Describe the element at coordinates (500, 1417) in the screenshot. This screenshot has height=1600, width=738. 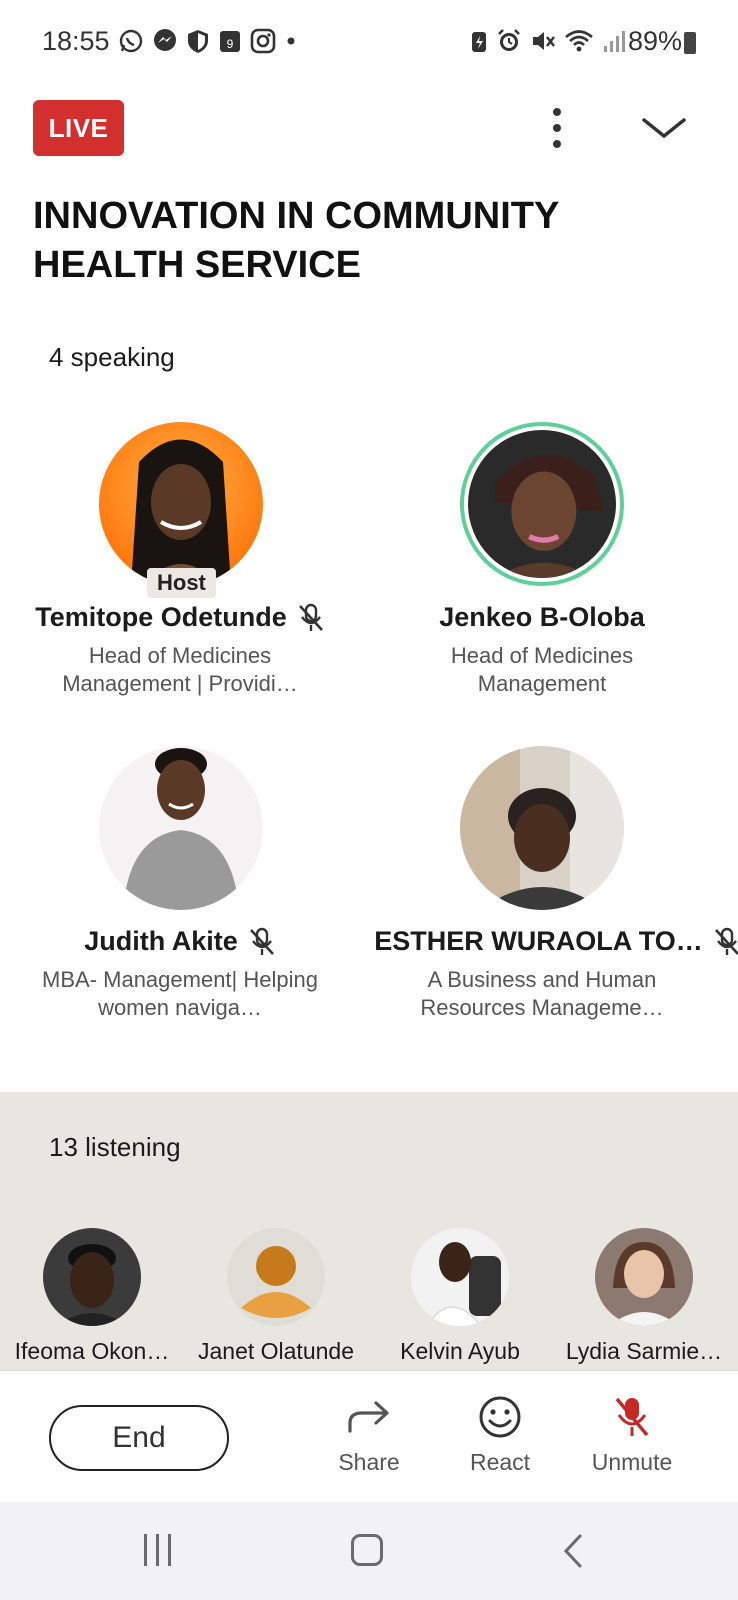
I see `smiley-icon` at that location.